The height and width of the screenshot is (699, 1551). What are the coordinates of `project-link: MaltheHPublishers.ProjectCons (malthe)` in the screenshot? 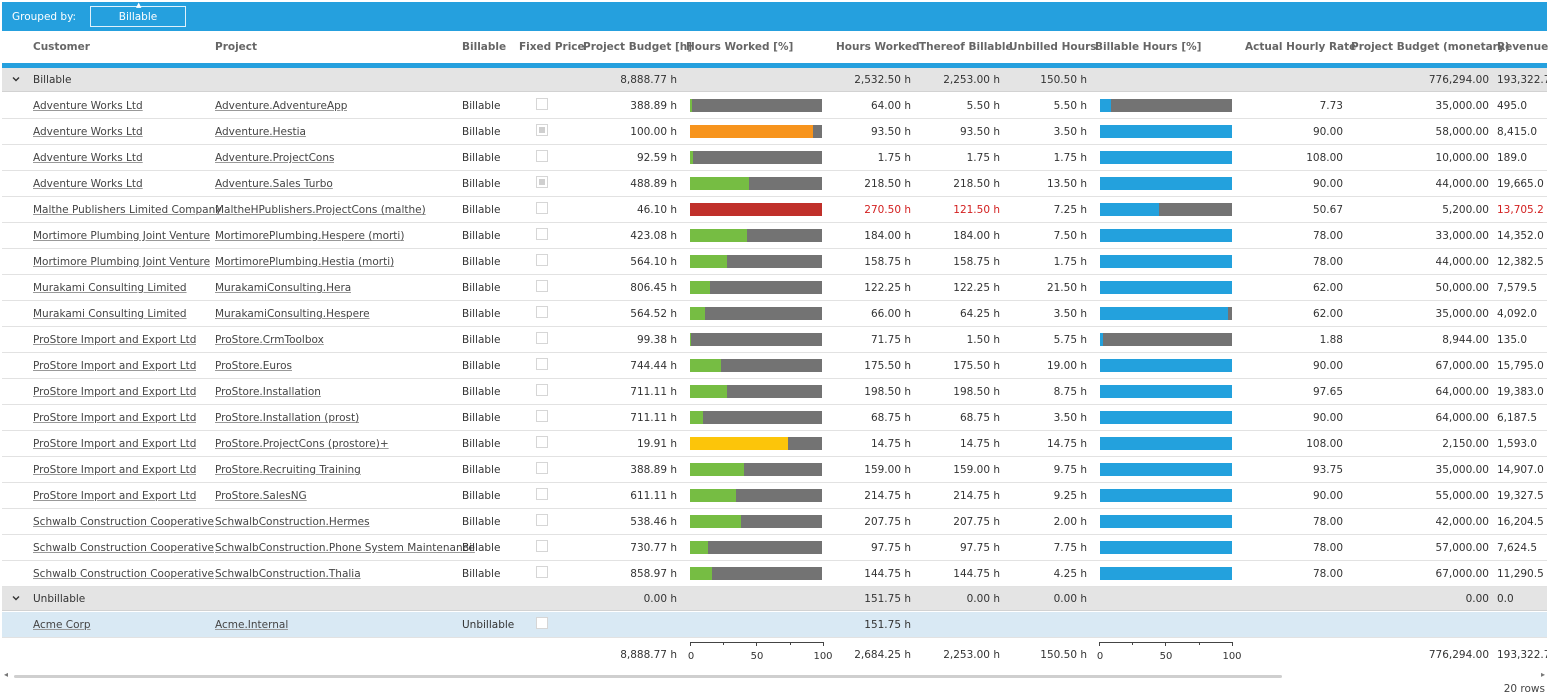 It's located at (320, 210).